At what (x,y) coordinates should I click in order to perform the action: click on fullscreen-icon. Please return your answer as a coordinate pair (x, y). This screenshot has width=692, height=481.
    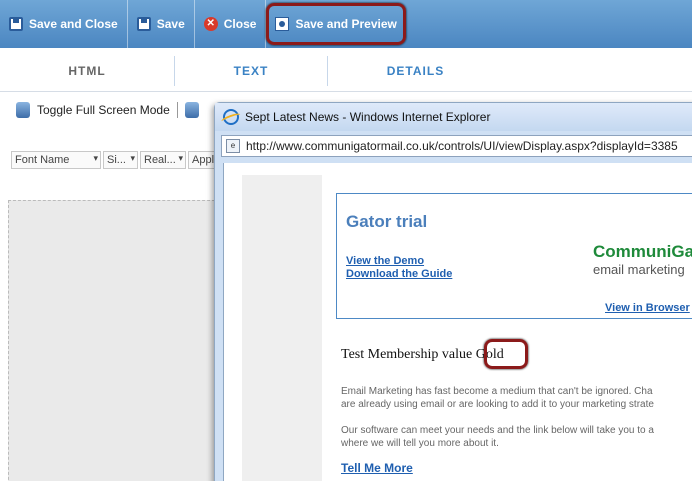
    Looking at the image, I should click on (23, 110).